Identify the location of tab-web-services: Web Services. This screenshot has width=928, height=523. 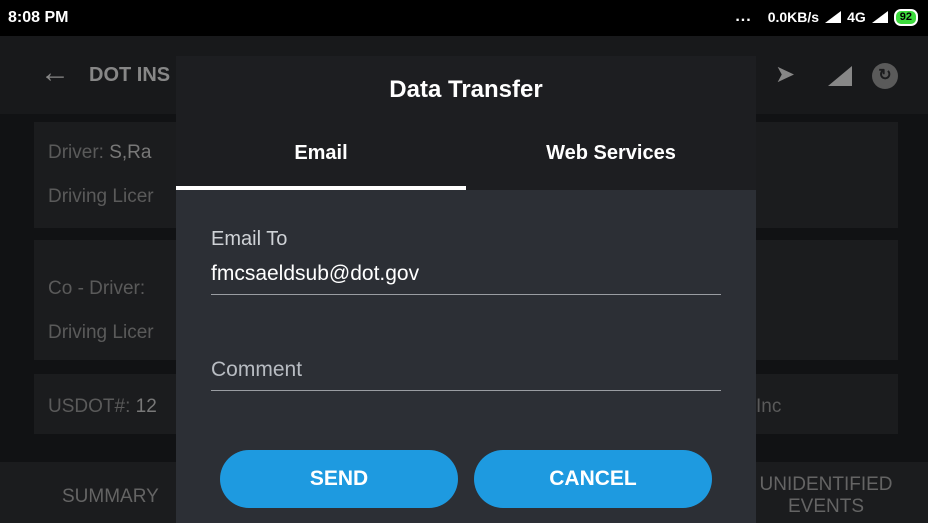
(611, 160).